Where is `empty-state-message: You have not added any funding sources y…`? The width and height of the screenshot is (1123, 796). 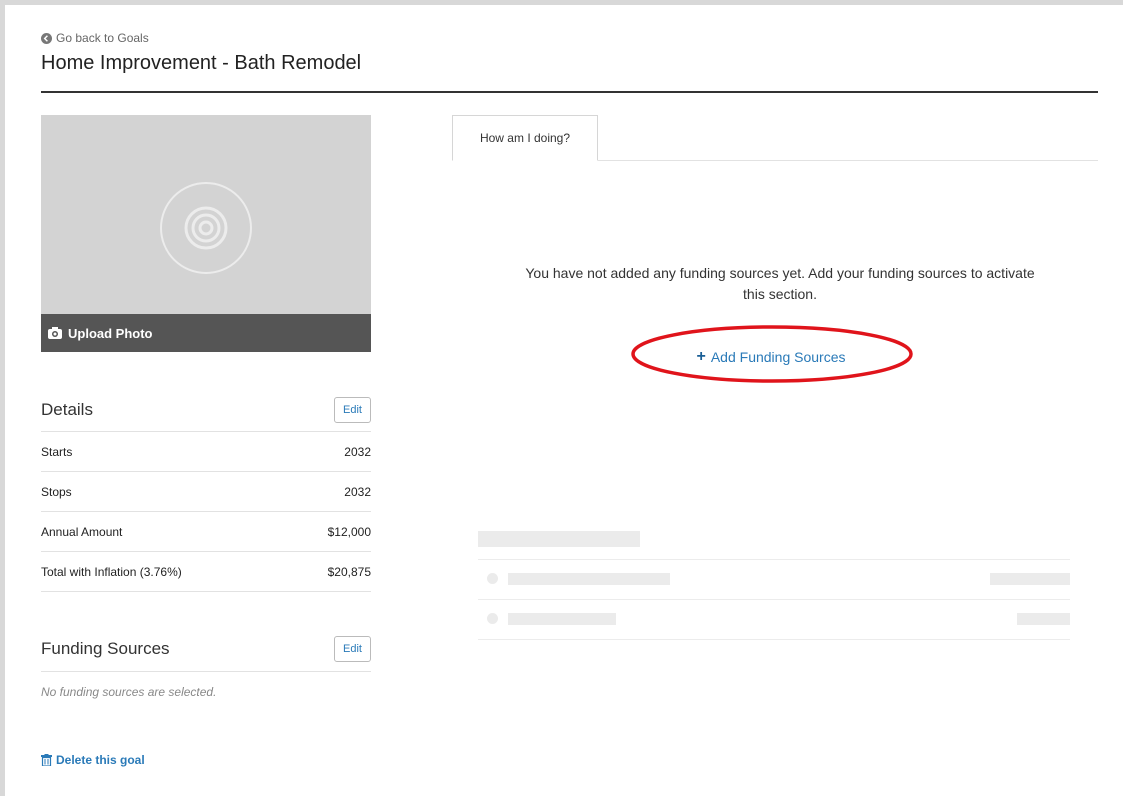 empty-state-message: You have not added any funding sources y… is located at coordinates (780, 283).